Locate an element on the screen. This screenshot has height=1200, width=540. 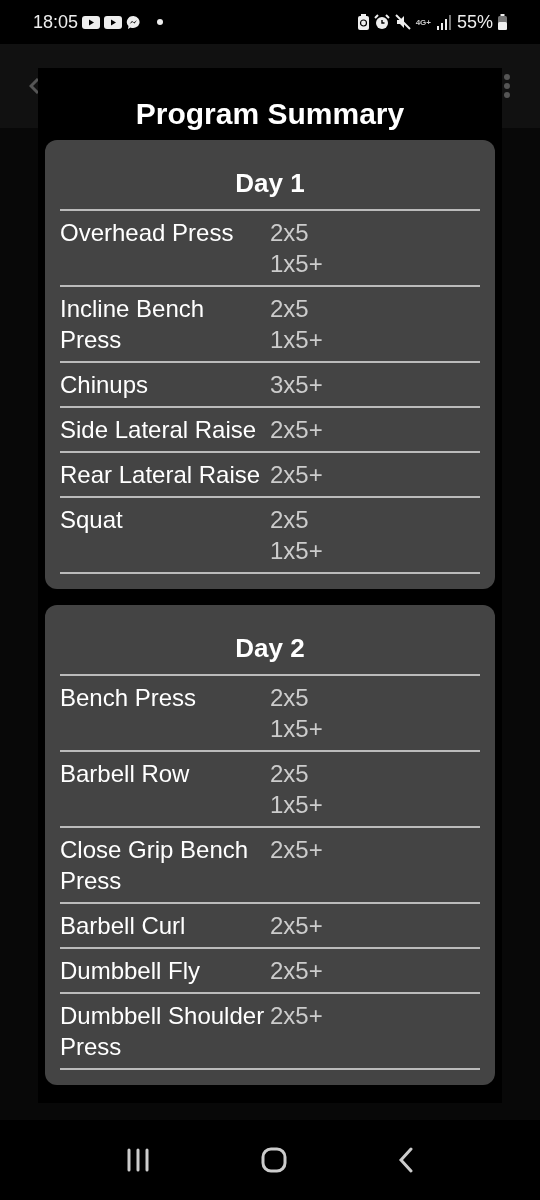
recent-apps-icon is located at coordinates (137, 1160).